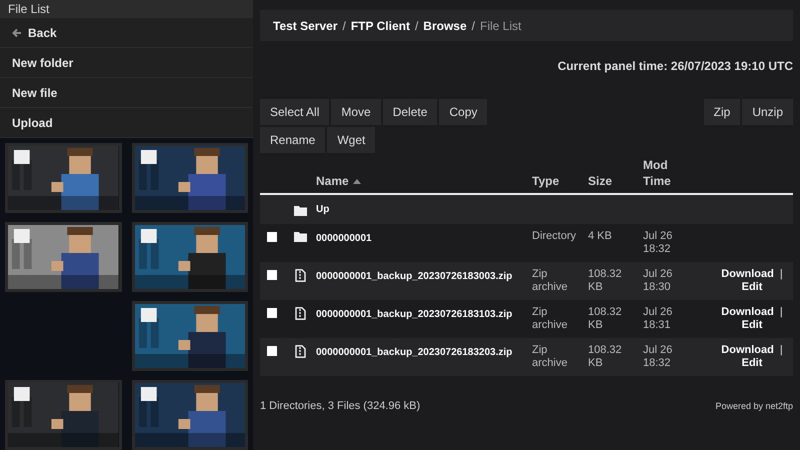  I want to click on sidebar-menu-item: New folder, so click(126, 63).